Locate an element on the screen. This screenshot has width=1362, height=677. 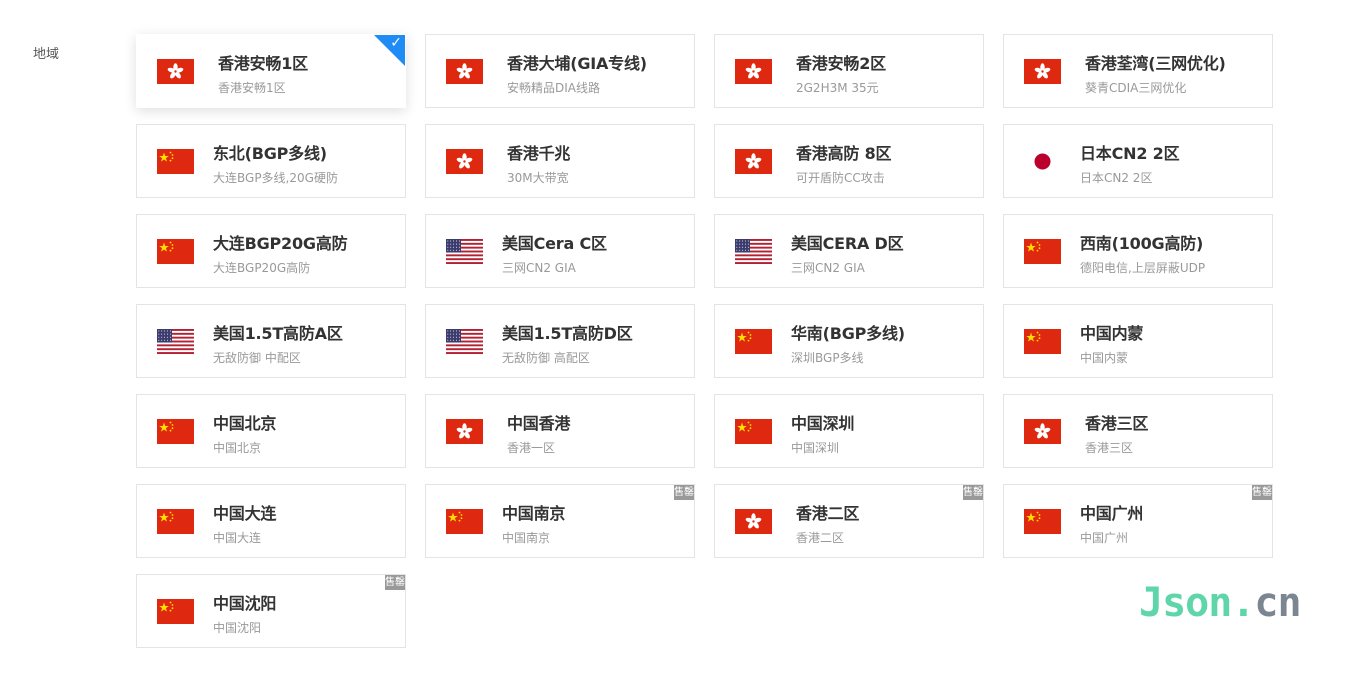
region-subtitle: 无敌防御 高配区 is located at coordinates (546, 358).